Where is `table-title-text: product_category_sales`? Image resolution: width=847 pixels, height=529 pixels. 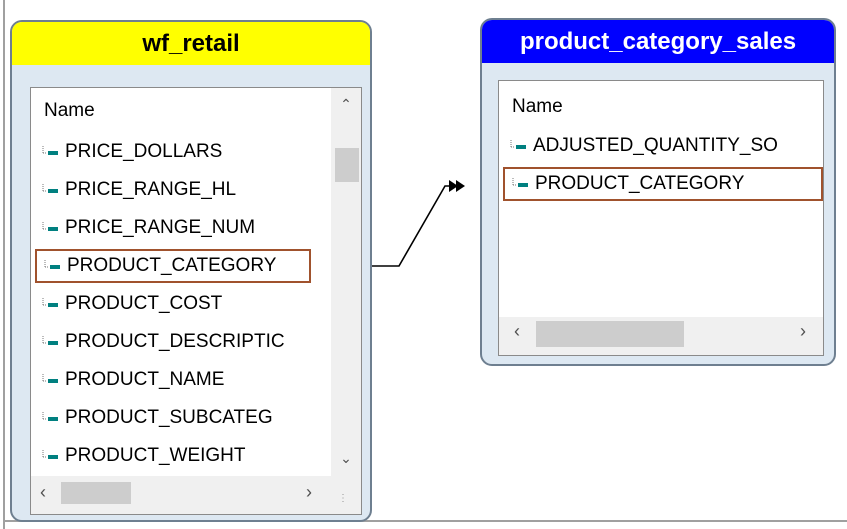
table-title-text: product_category_sales is located at coordinates (658, 41).